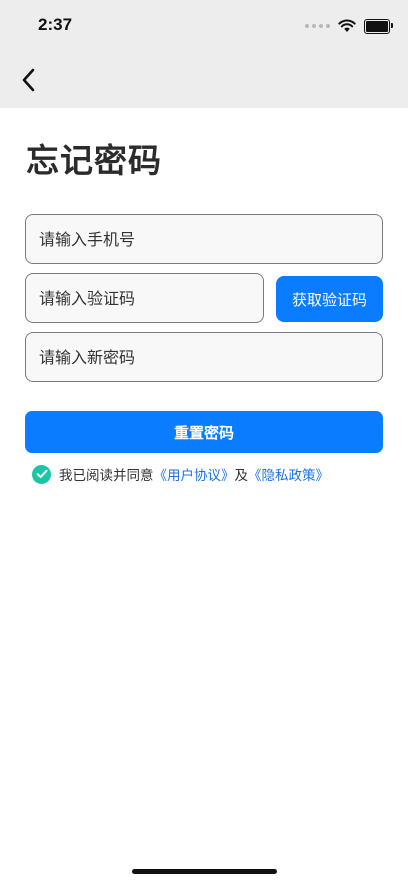 The image size is (408, 883). What do you see at coordinates (204, 871) in the screenshot?
I see `home-indicator` at bounding box center [204, 871].